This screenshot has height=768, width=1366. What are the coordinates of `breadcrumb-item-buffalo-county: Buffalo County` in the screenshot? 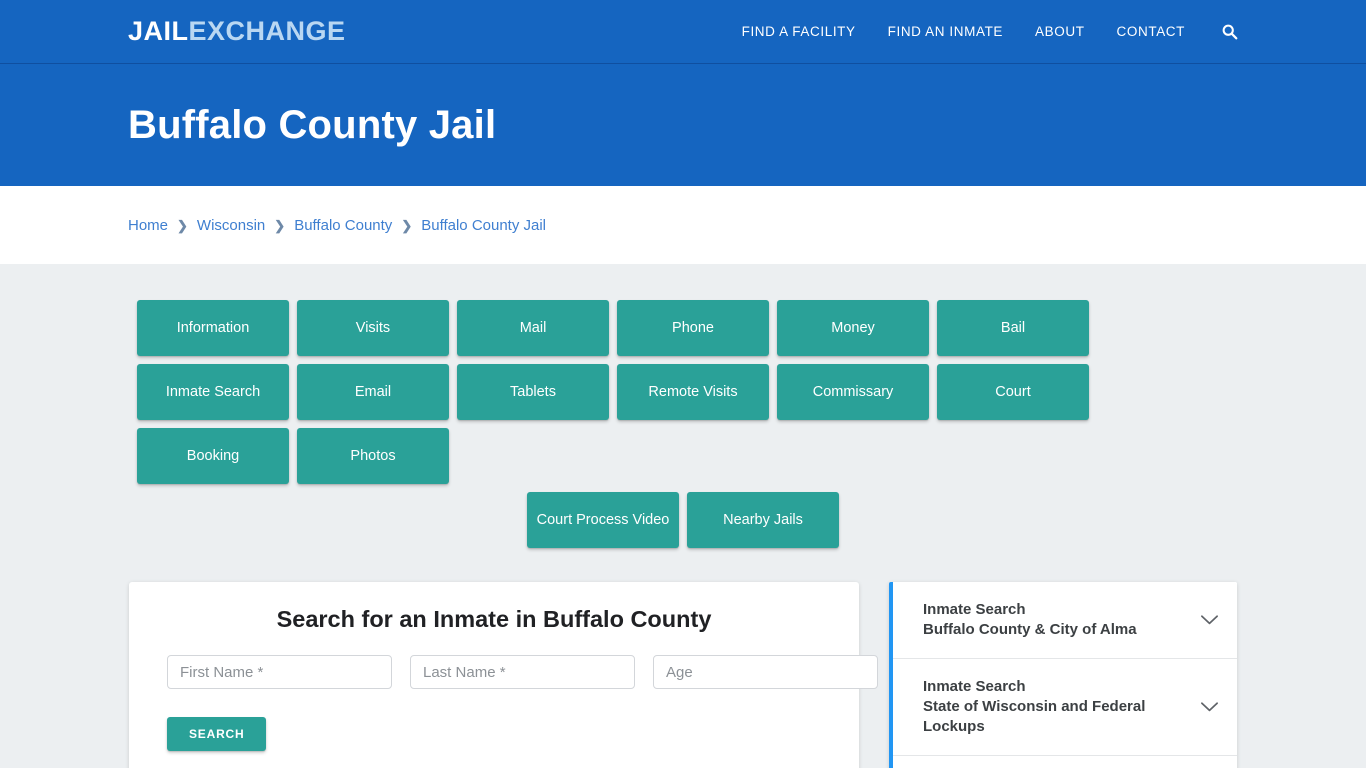 It's located at (343, 225).